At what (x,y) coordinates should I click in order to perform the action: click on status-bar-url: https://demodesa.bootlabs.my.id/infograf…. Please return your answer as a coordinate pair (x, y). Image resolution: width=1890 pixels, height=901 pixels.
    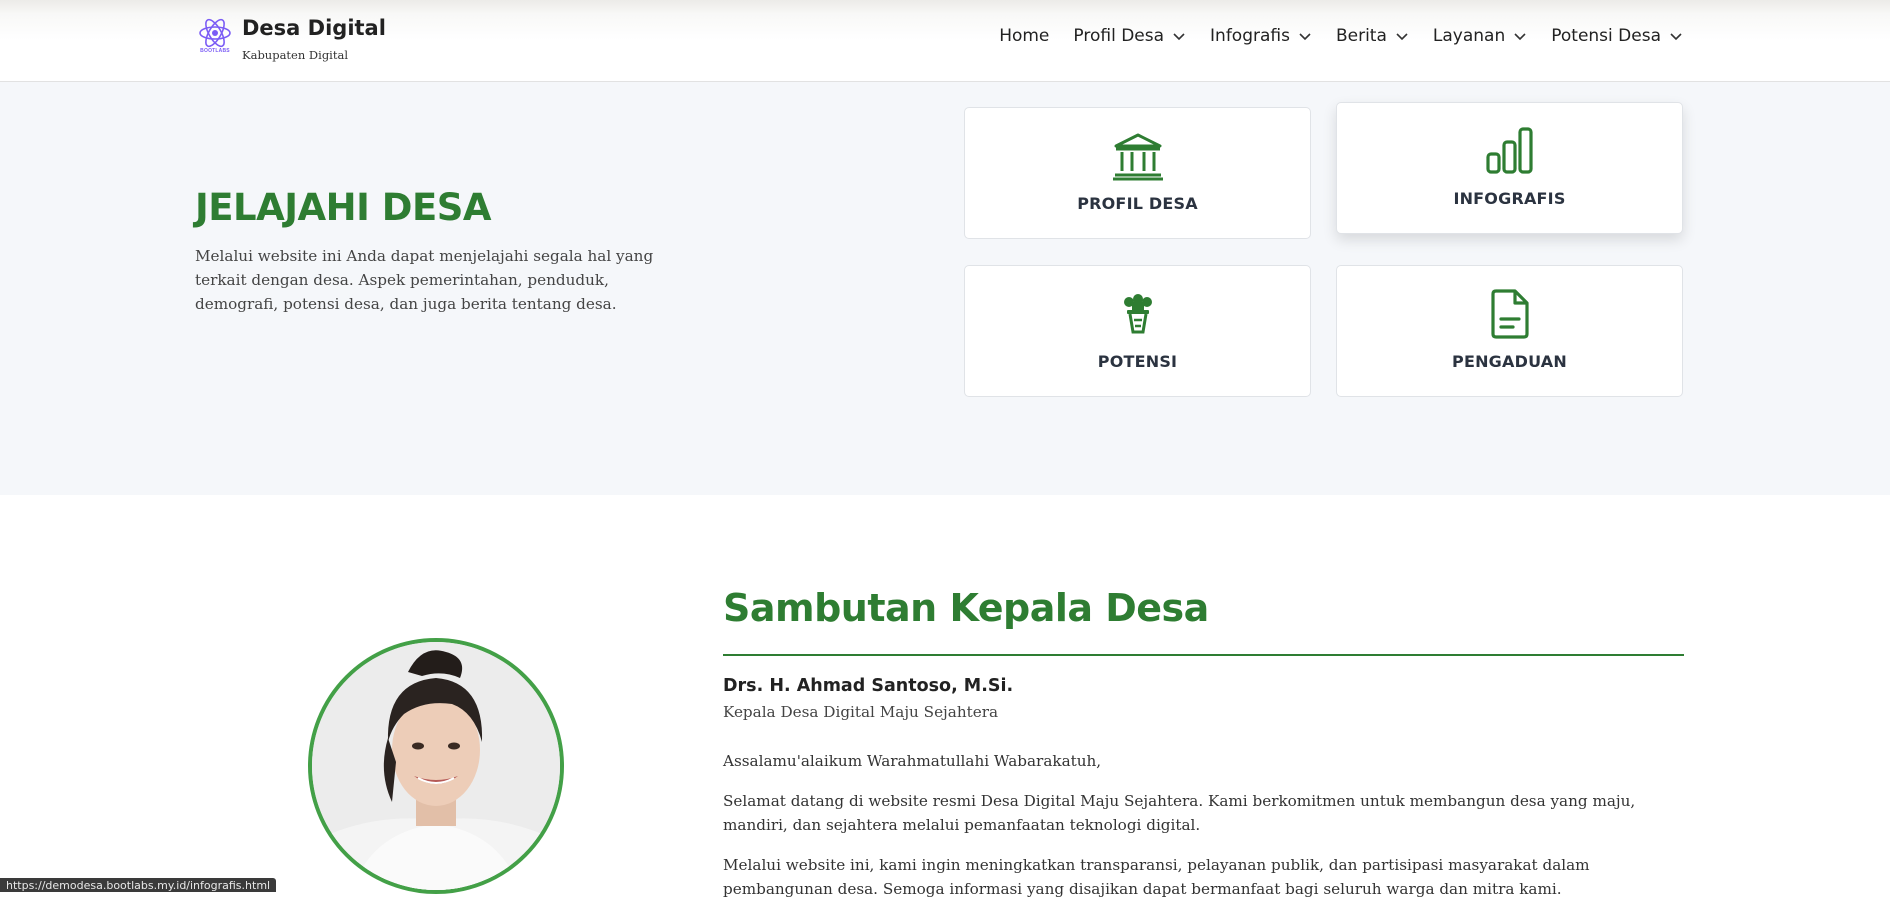
    Looking at the image, I should click on (138, 885).